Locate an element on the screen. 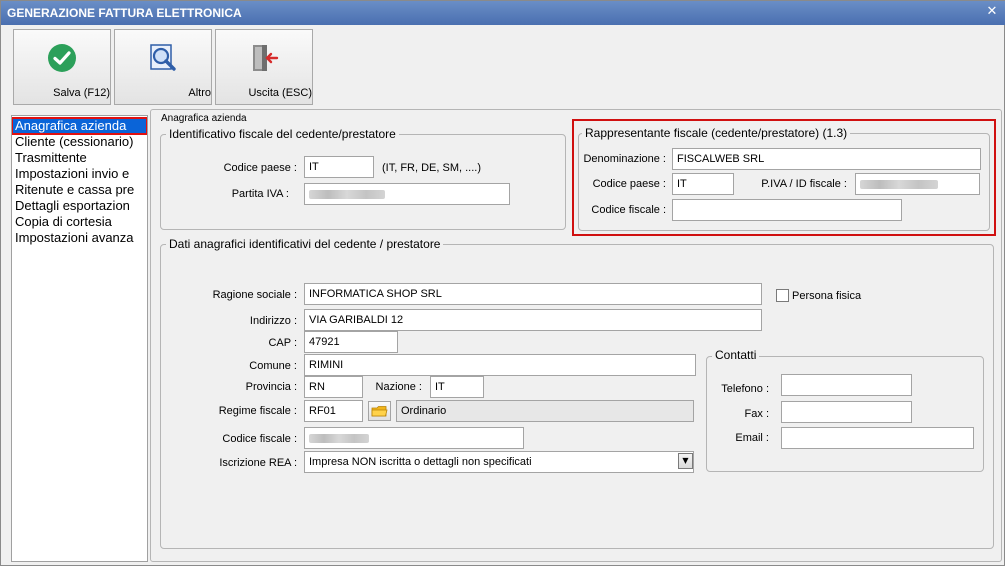 This screenshot has height=566, width=1005. title-bar: GENERAZIONE FATTURA ELETTRONICA ✕ is located at coordinates (503, 13).